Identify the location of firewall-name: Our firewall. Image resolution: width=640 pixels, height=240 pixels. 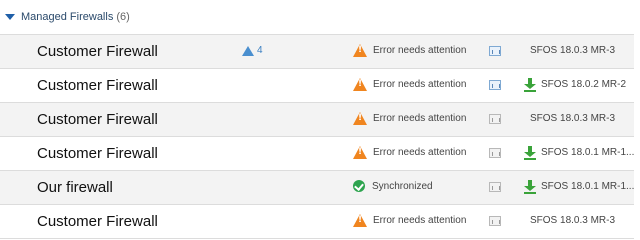
(75, 187).